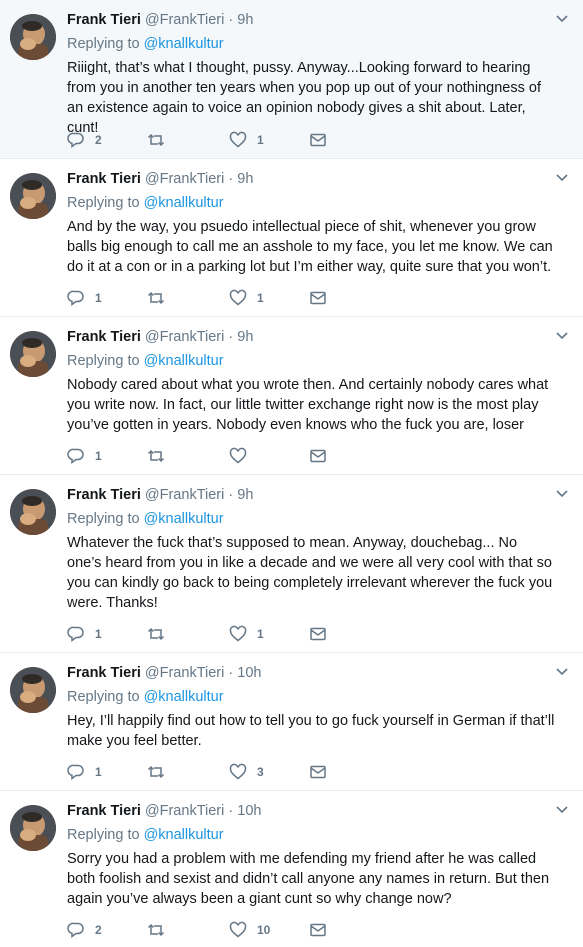  What do you see at coordinates (217, 930) in the screenshot?
I see `tweet-actions: 2 10` at bounding box center [217, 930].